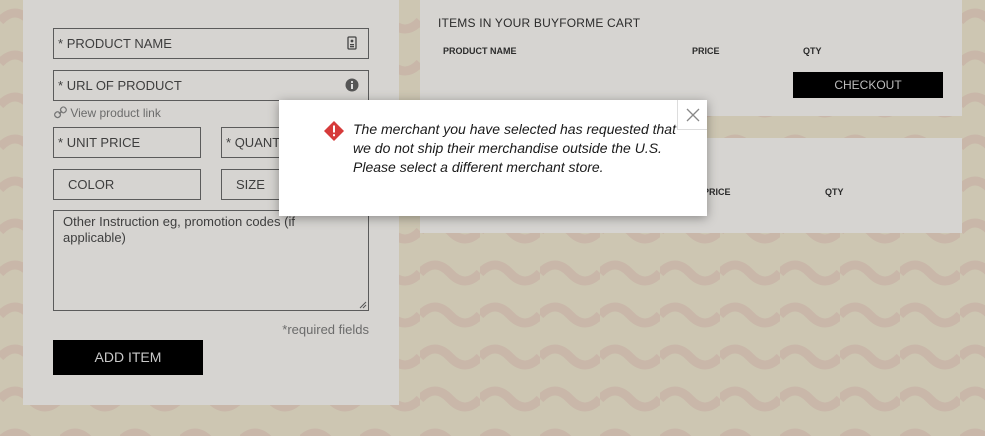 The height and width of the screenshot is (436, 985). I want to click on close-icon, so click(693, 115).